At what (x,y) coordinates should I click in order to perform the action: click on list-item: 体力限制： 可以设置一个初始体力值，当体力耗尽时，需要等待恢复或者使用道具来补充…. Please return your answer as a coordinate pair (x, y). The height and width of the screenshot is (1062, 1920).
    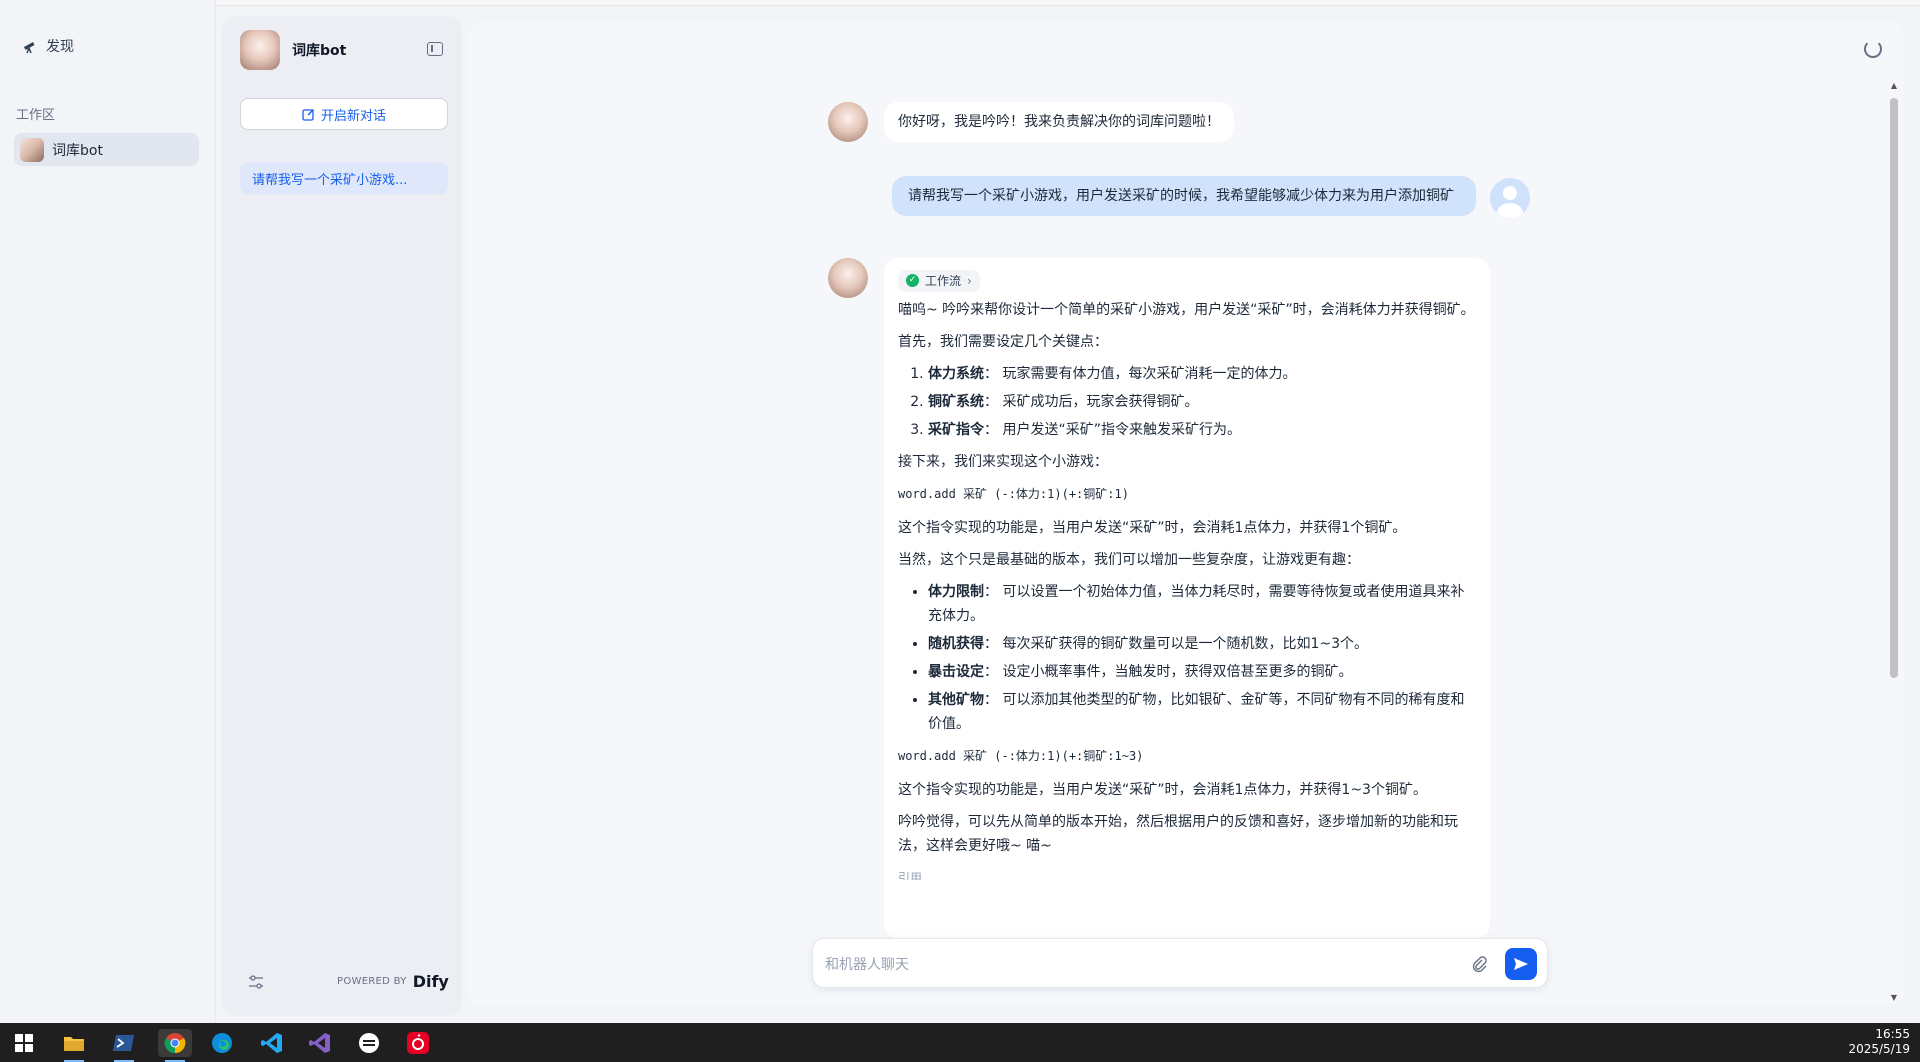
    Looking at the image, I should click on (1202, 604).